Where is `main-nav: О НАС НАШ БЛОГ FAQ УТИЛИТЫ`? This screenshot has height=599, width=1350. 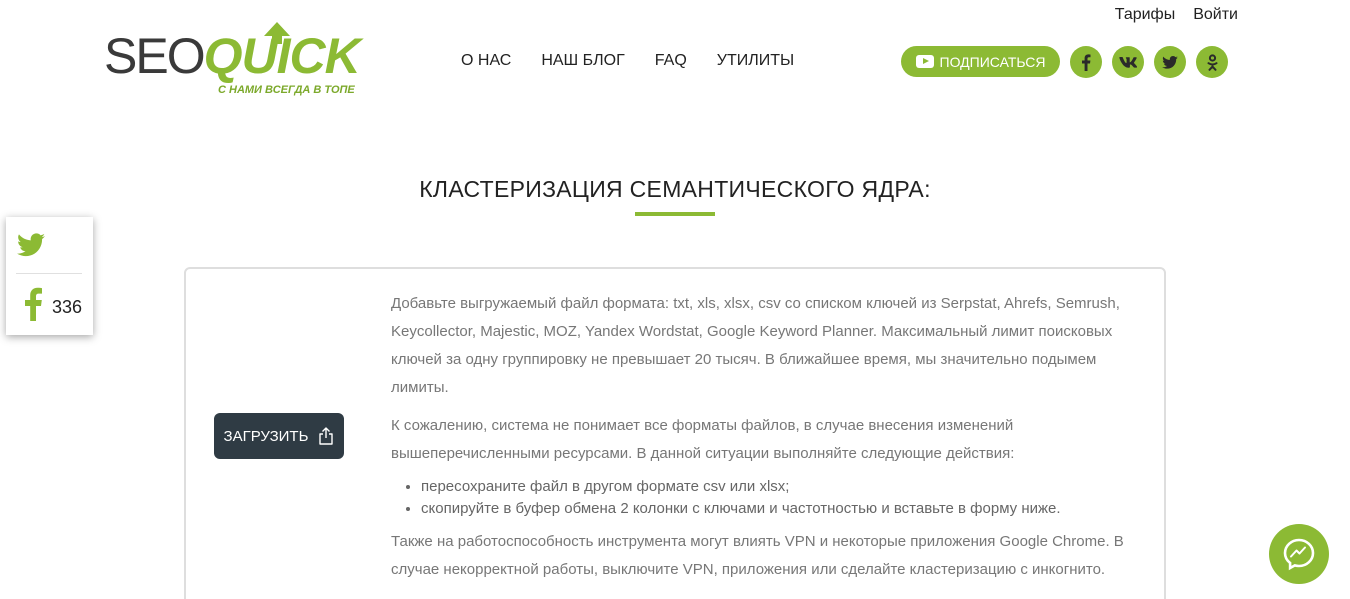
main-nav: О НАС НАШ БЛОГ FAQ УТИЛИТЫ is located at coordinates (627, 61).